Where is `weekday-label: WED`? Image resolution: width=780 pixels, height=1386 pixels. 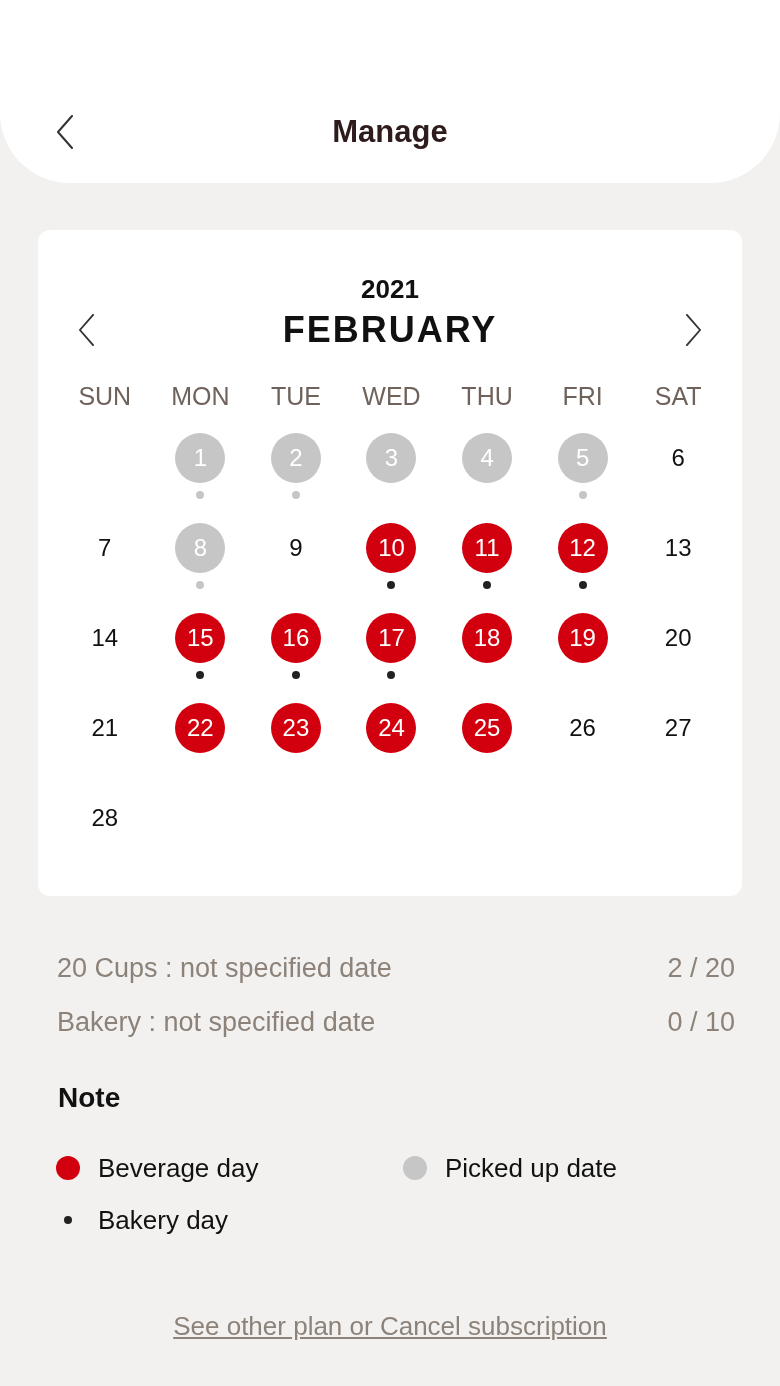 weekday-label: WED is located at coordinates (391, 396).